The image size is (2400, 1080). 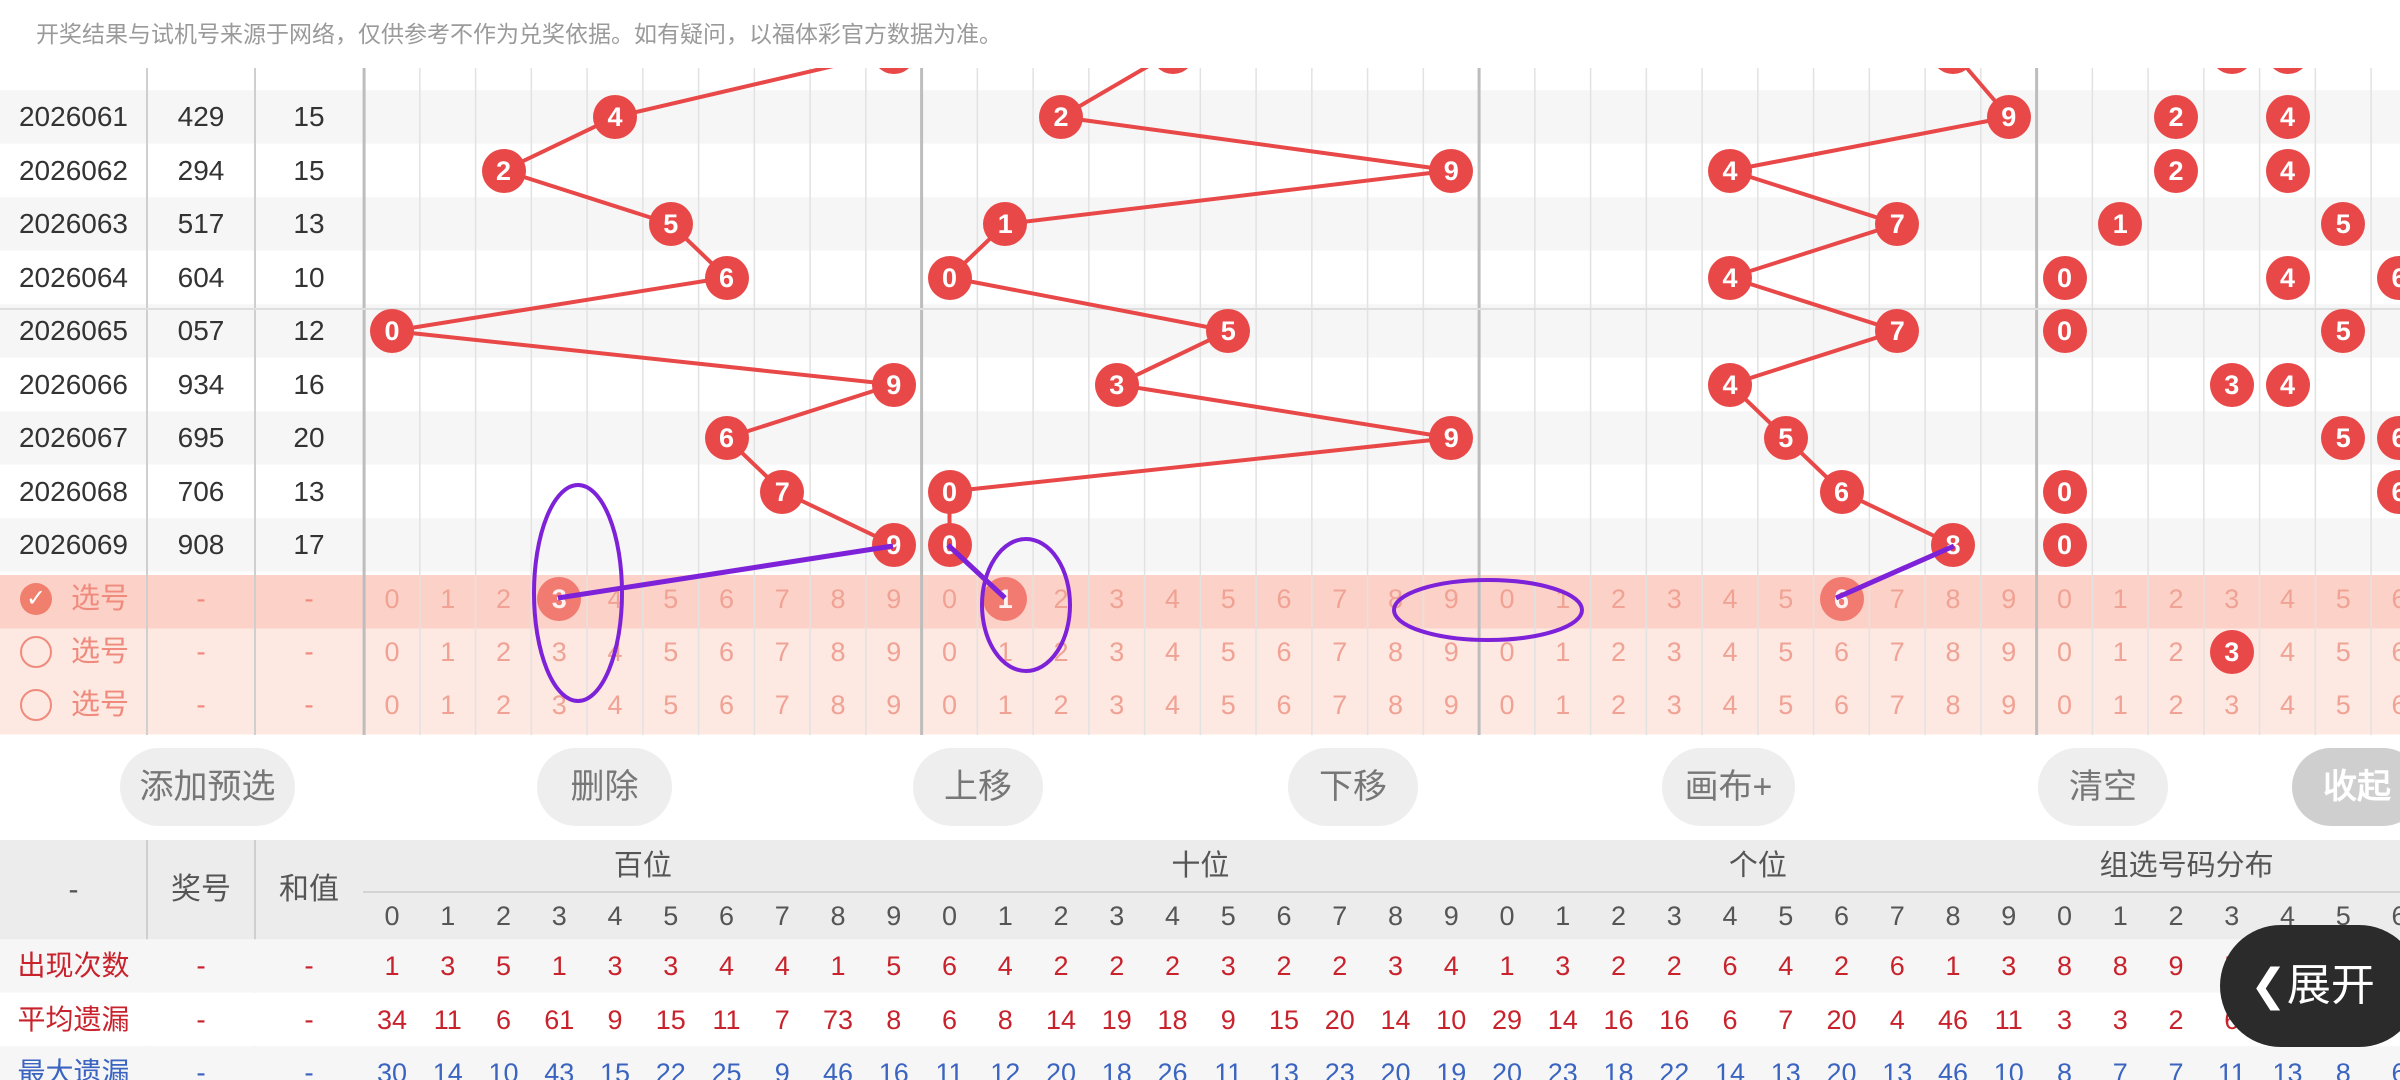 I want to click on expand-button: ❮展开, so click(x=2310, y=986).